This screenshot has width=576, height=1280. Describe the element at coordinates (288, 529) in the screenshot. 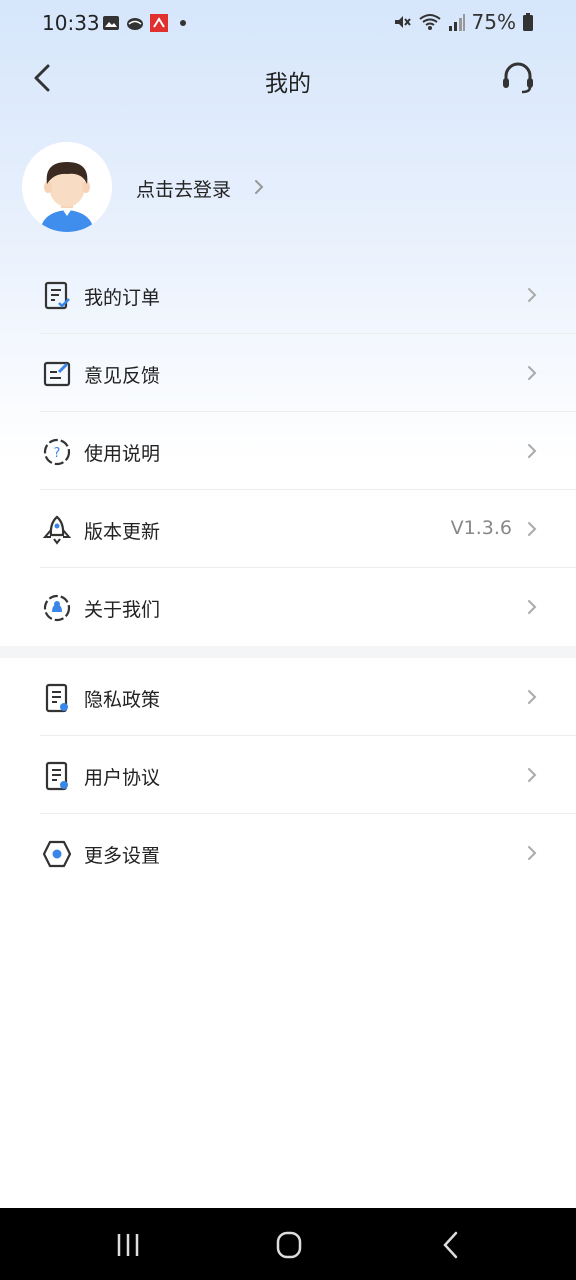

I see `menu-item-version-update: 版本更新 V1.3.6` at that location.